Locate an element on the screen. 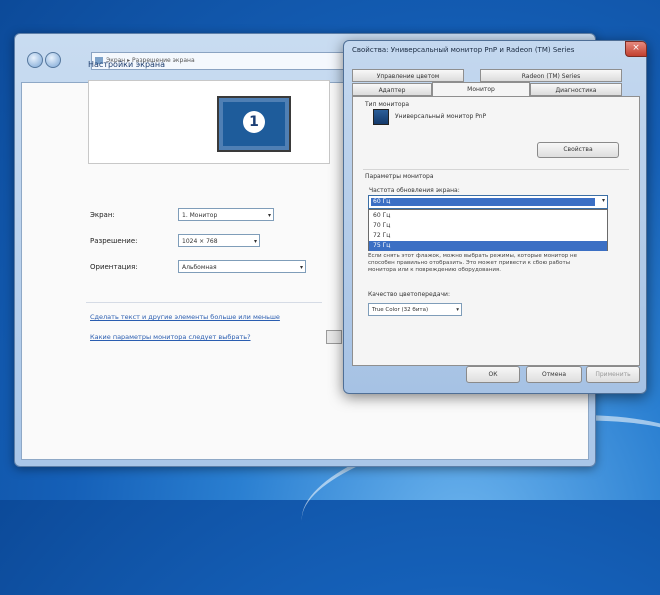 Image resolution: width=660 pixels, height=595 pixels. tab-adapter: Адаптер is located at coordinates (392, 89).